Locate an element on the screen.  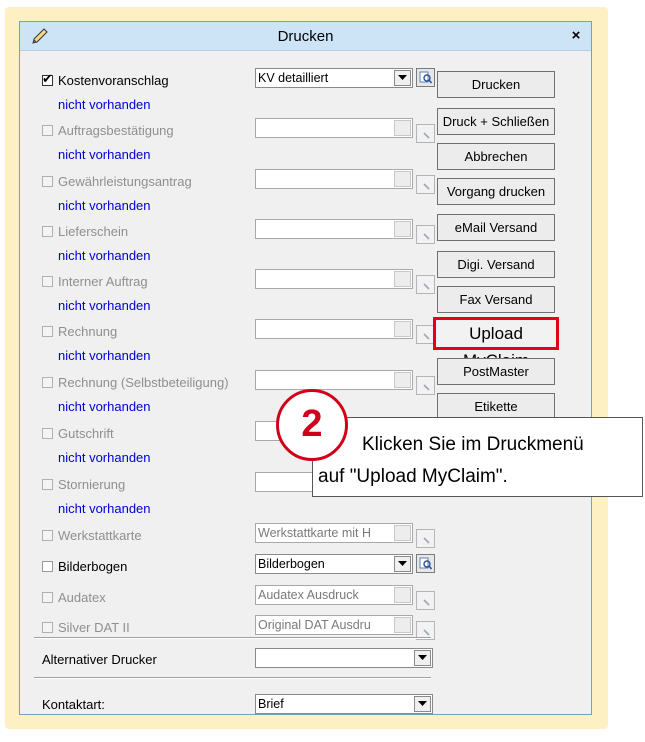
druck-schließen-button: Druck + Schließen is located at coordinates (496, 121).